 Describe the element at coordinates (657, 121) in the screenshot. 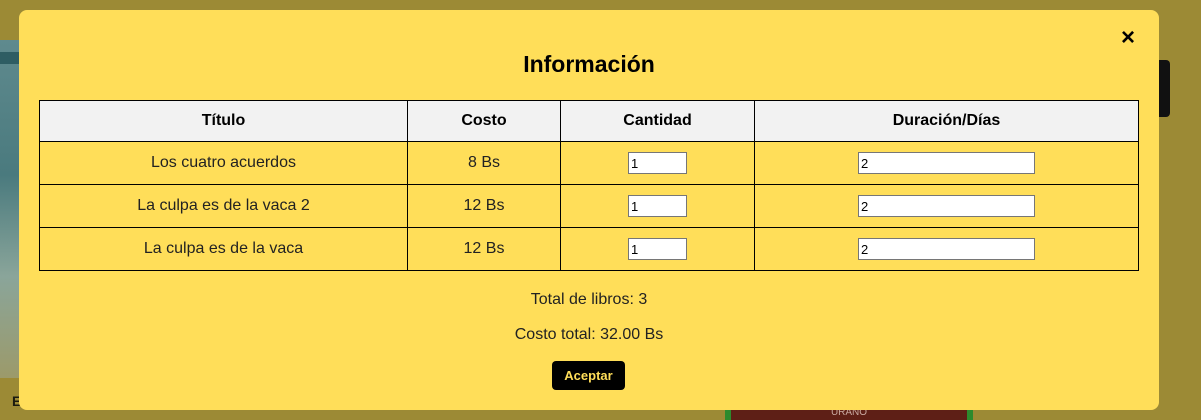

I see `column-header-quantity: Cantidad` at that location.